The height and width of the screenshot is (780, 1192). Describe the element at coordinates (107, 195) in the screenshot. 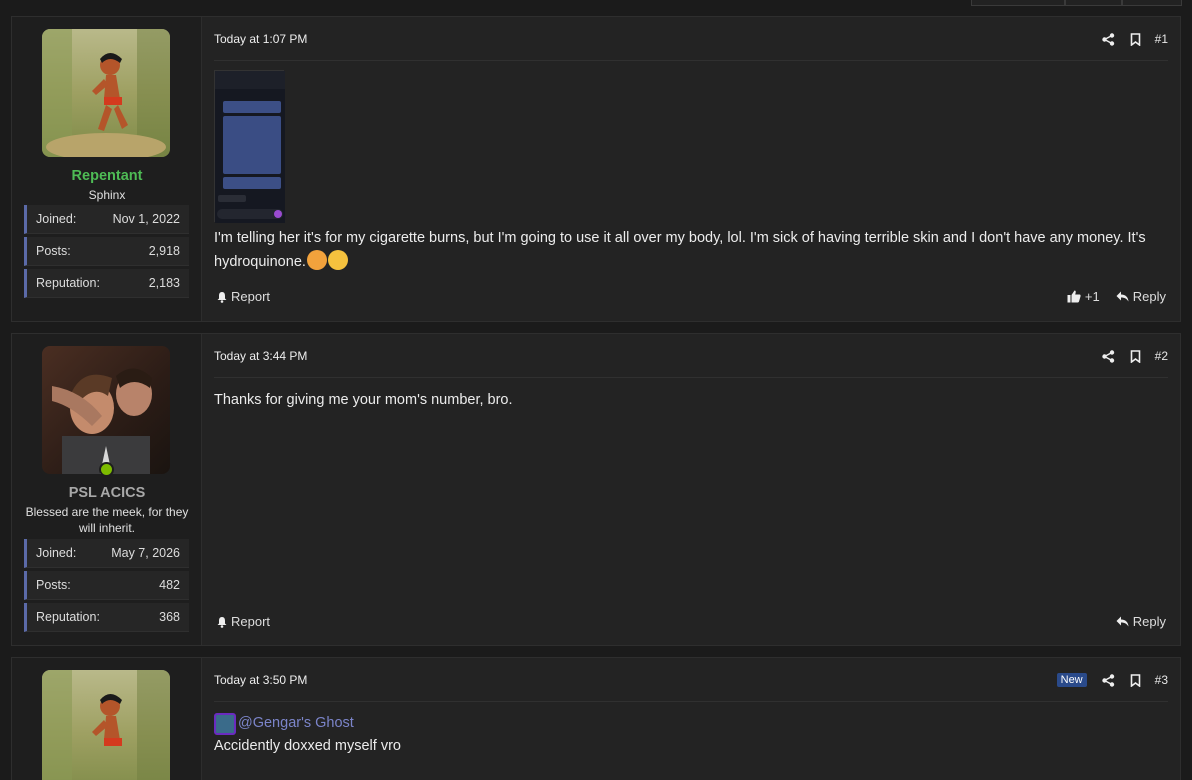

I see `user-title: Sphinx` at that location.